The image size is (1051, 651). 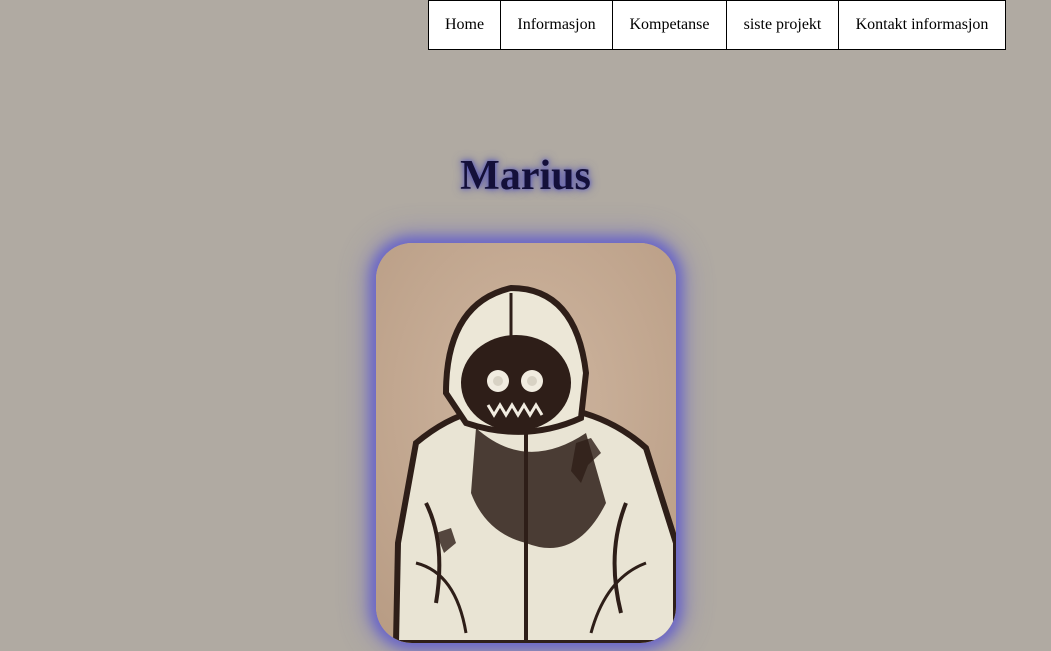 I want to click on nav-kompetanse-link: Kompetanse, so click(x=669, y=25).